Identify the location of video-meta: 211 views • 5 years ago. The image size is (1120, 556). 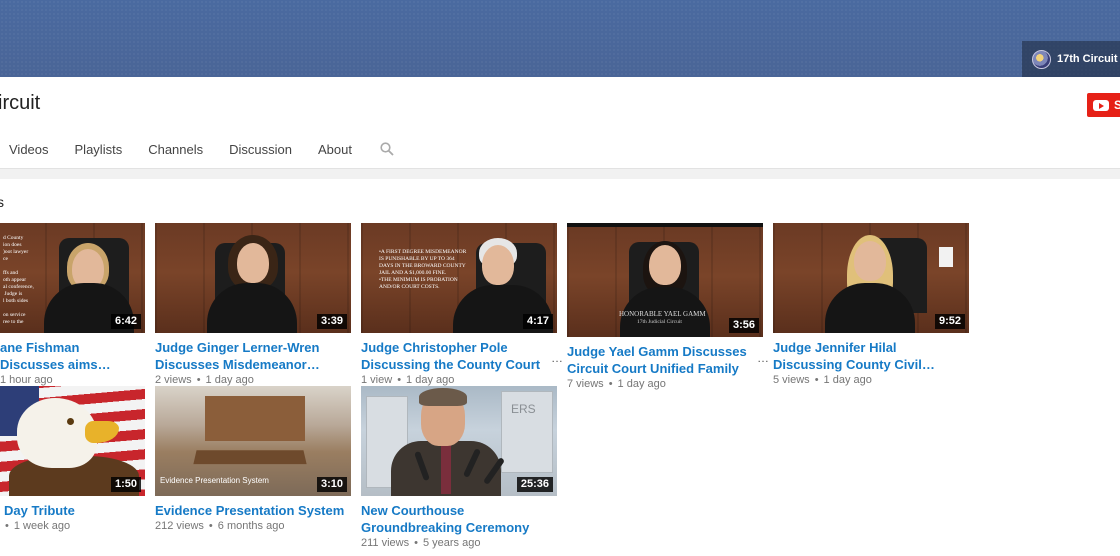
(421, 543).